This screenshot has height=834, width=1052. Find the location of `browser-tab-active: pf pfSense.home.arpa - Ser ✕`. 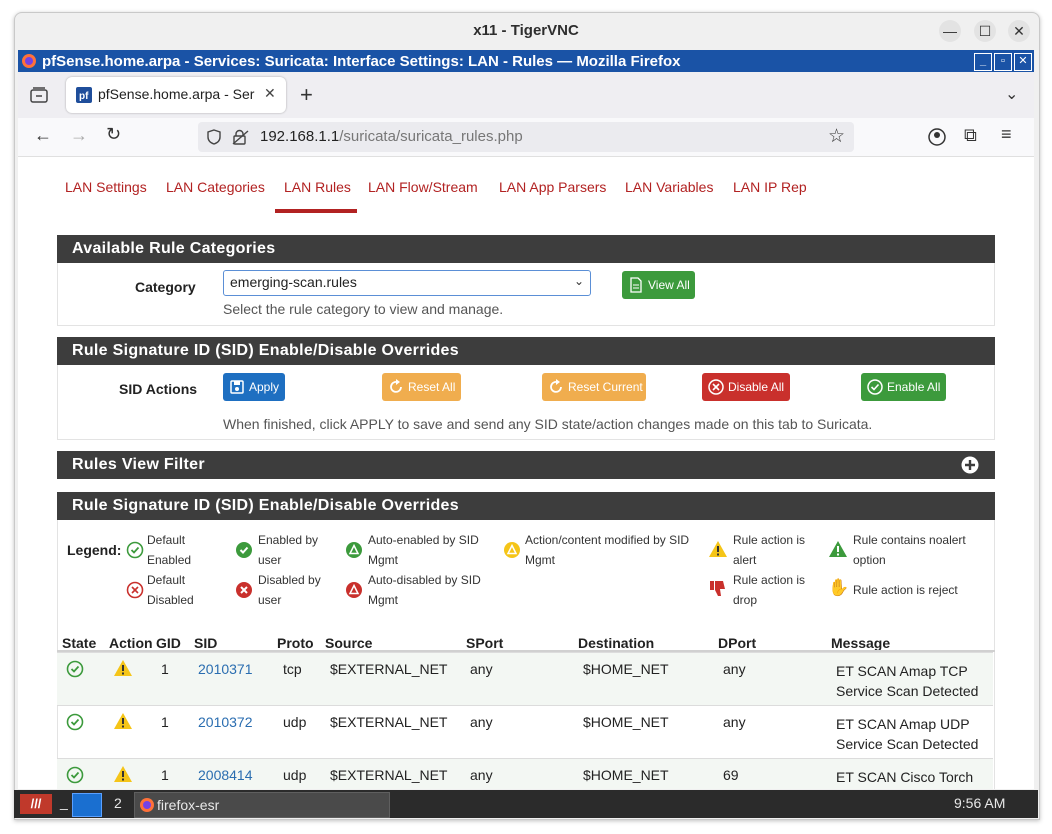

browser-tab-active: pf pfSense.home.arpa - Ser ✕ is located at coordinates (176, 95).